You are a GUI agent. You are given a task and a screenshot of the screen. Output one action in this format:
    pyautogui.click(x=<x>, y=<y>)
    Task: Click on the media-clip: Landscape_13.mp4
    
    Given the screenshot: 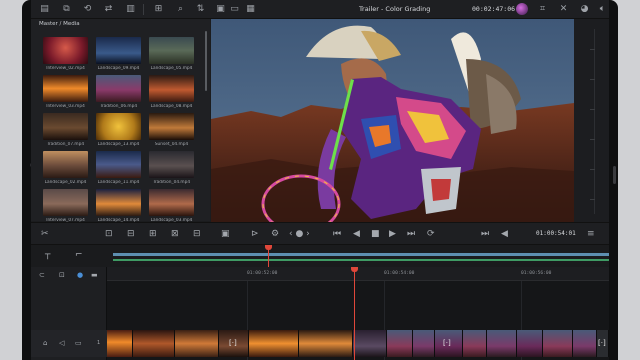 What is the action you would take?
    pyautogui.click(x=118, y=130)
    